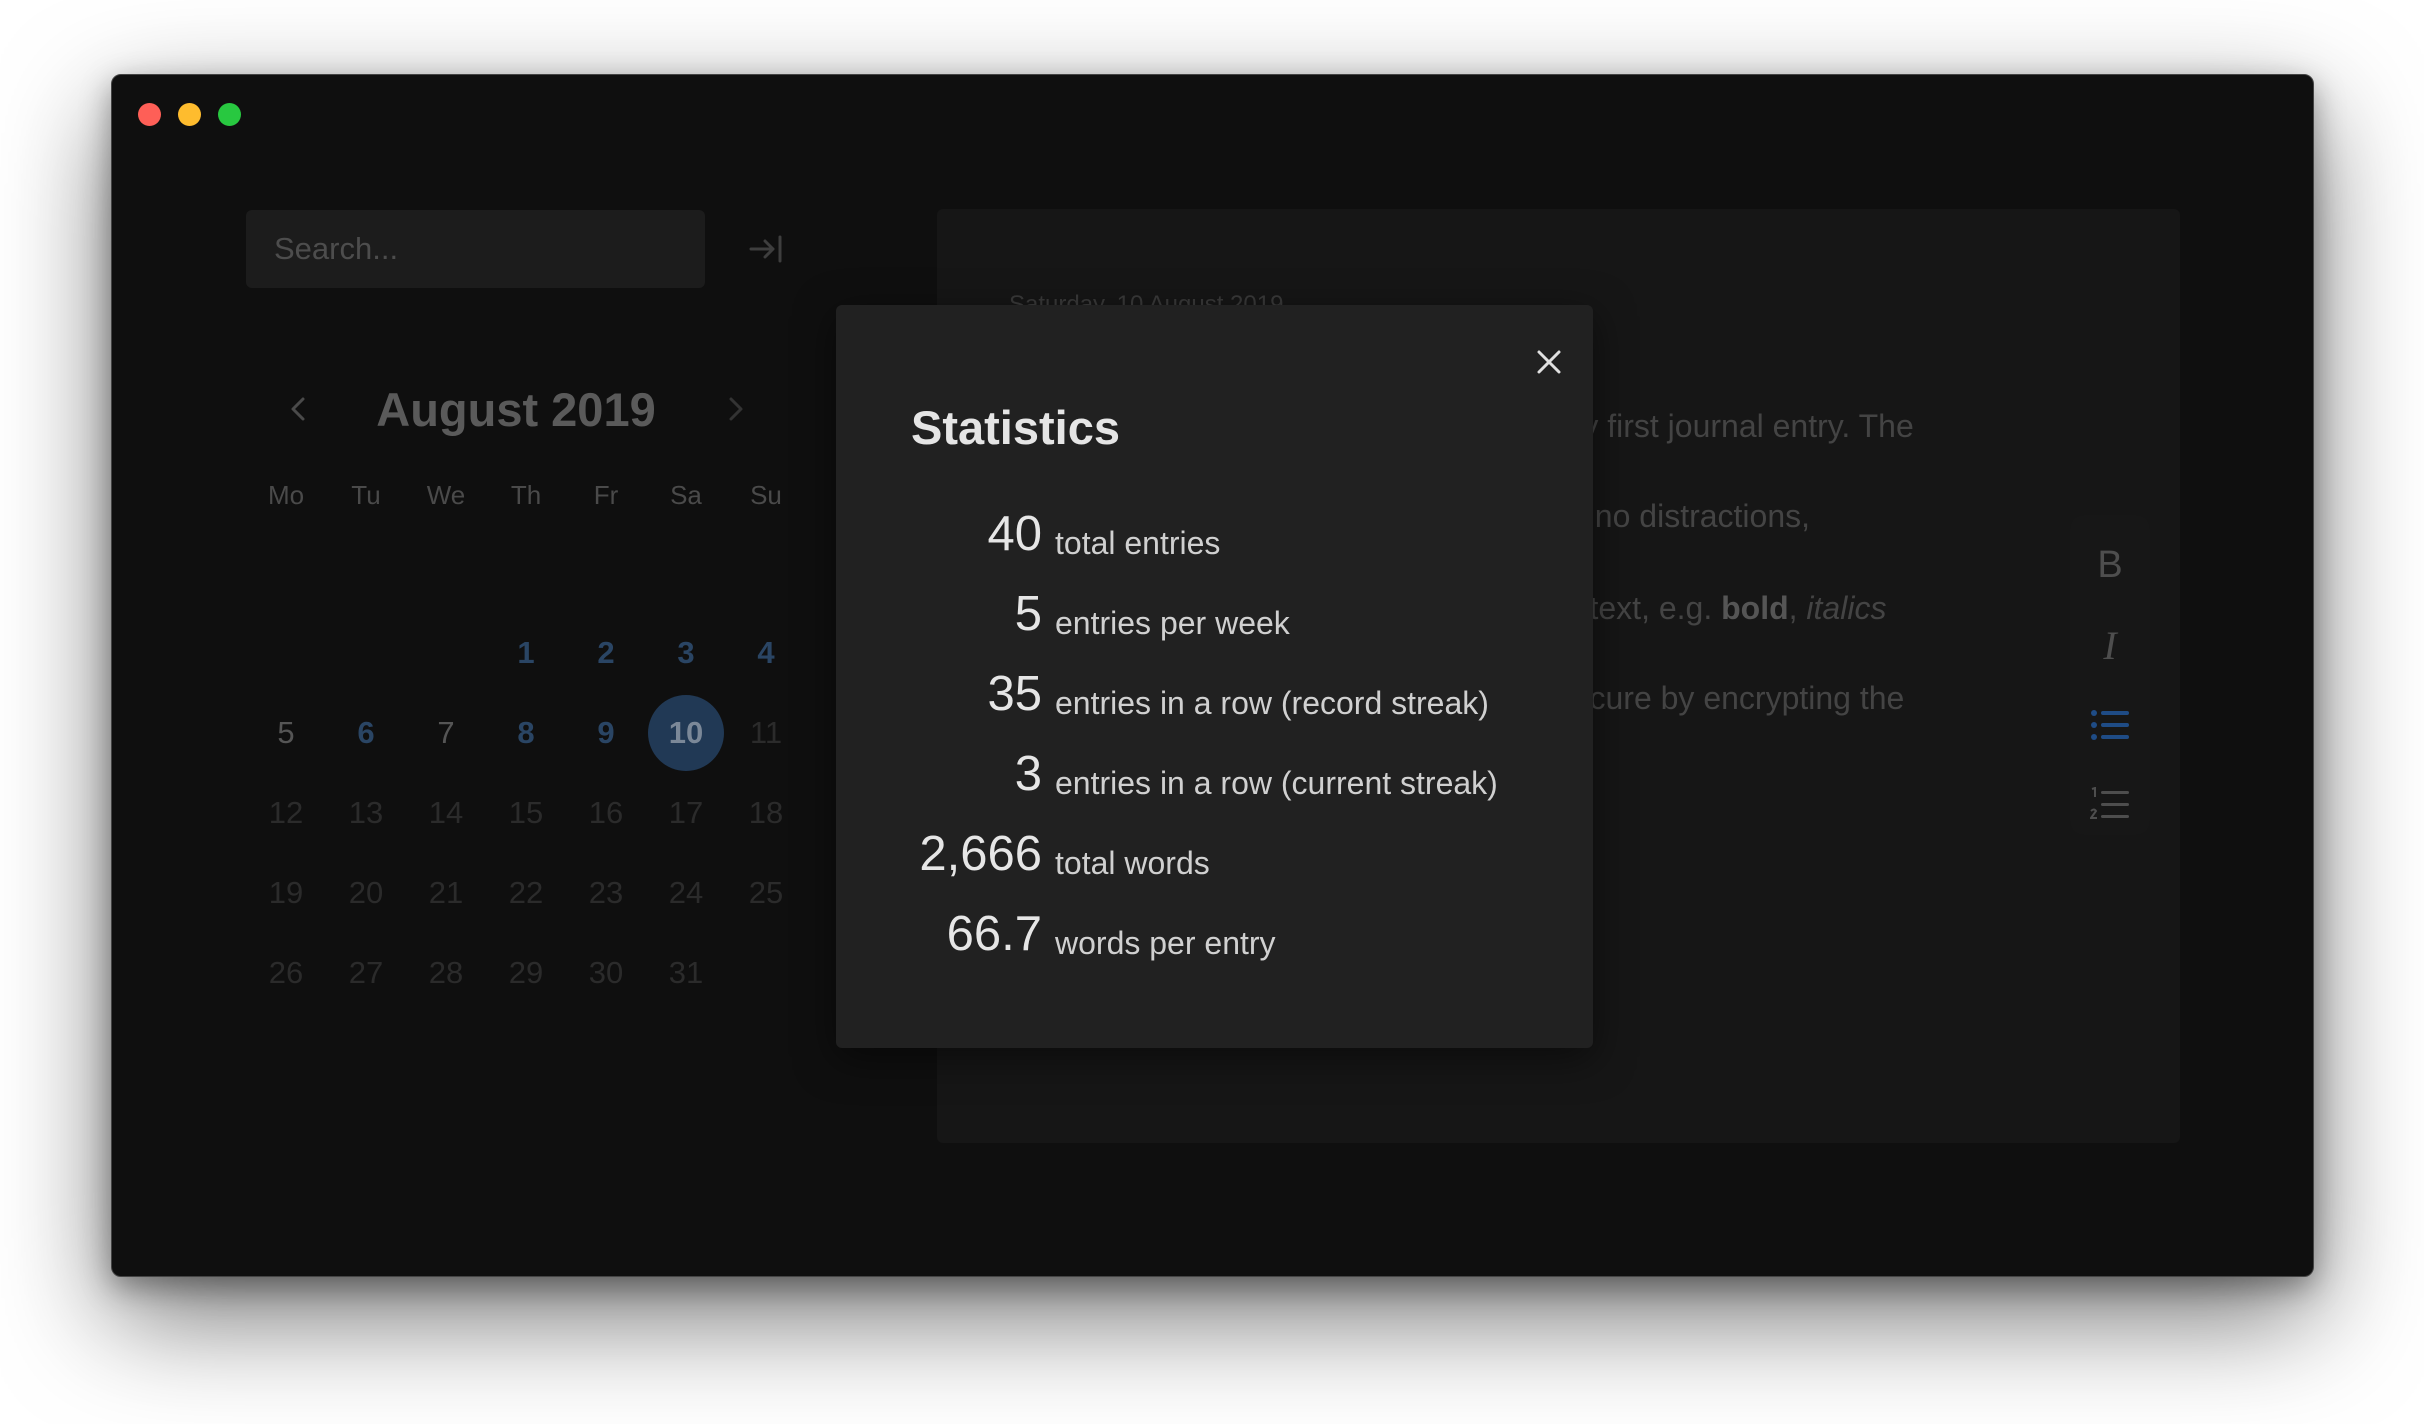  I want to click on stat-value: 66.7, so click(994, 934).